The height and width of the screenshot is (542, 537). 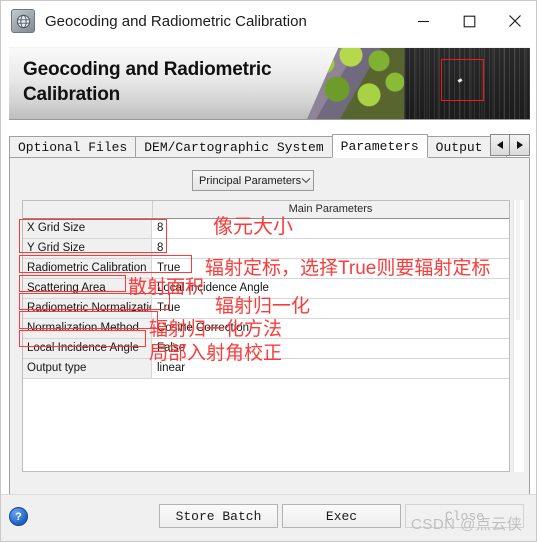 What do you see at coordinates (331, 348) in the screenshot?
I see `parameter-value-cell: False` at bounding box center [331, 348].